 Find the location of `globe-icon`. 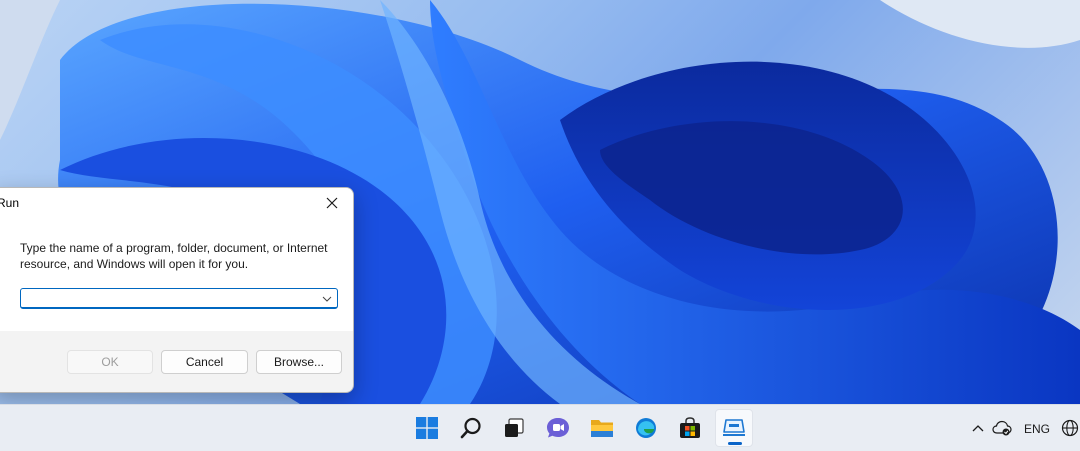

globe-icon is located at coordinates (1070, 428).